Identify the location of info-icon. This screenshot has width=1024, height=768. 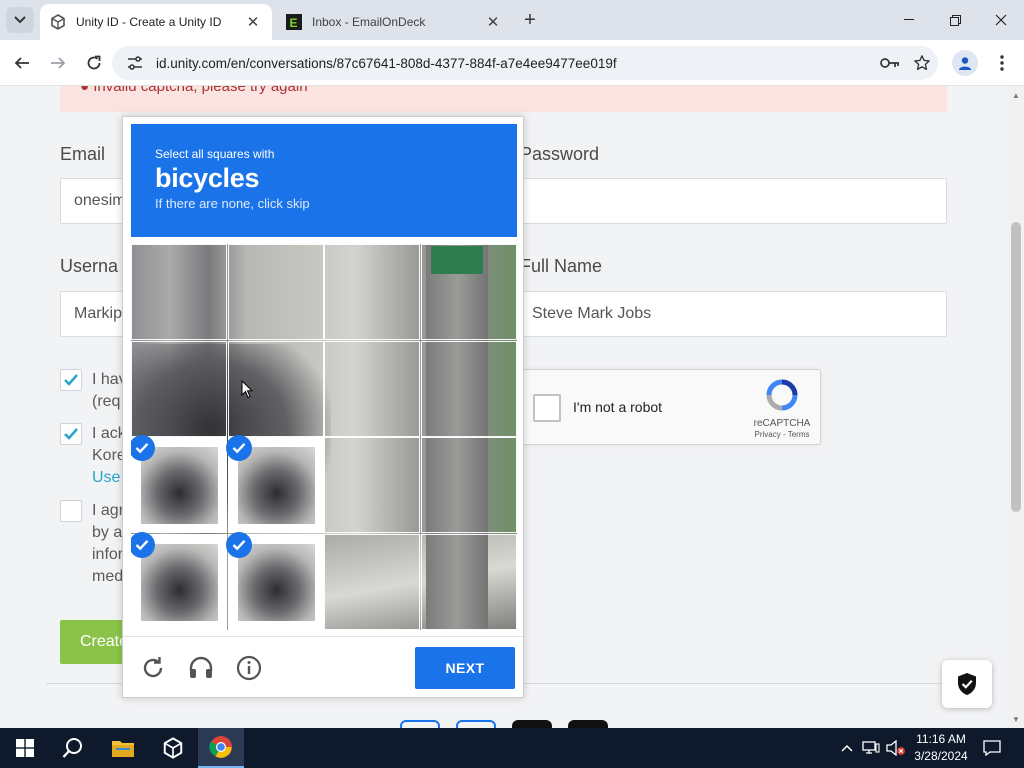
(249, 668).